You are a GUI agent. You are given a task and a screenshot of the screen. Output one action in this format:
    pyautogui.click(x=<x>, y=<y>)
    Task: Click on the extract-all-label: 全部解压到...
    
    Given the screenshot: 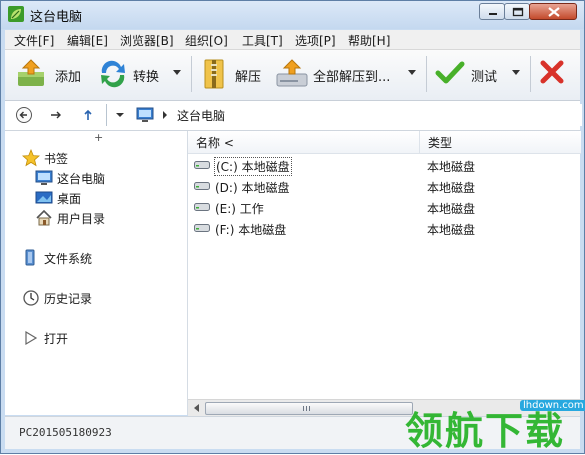 What is the action you would take?
    pyautogui.click(x=352, y=77)
    